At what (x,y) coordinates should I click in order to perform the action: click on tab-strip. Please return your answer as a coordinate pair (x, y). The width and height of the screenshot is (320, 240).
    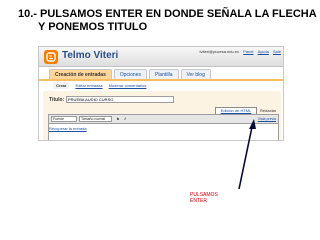
    Looking at the image, I should click on (161, 80).